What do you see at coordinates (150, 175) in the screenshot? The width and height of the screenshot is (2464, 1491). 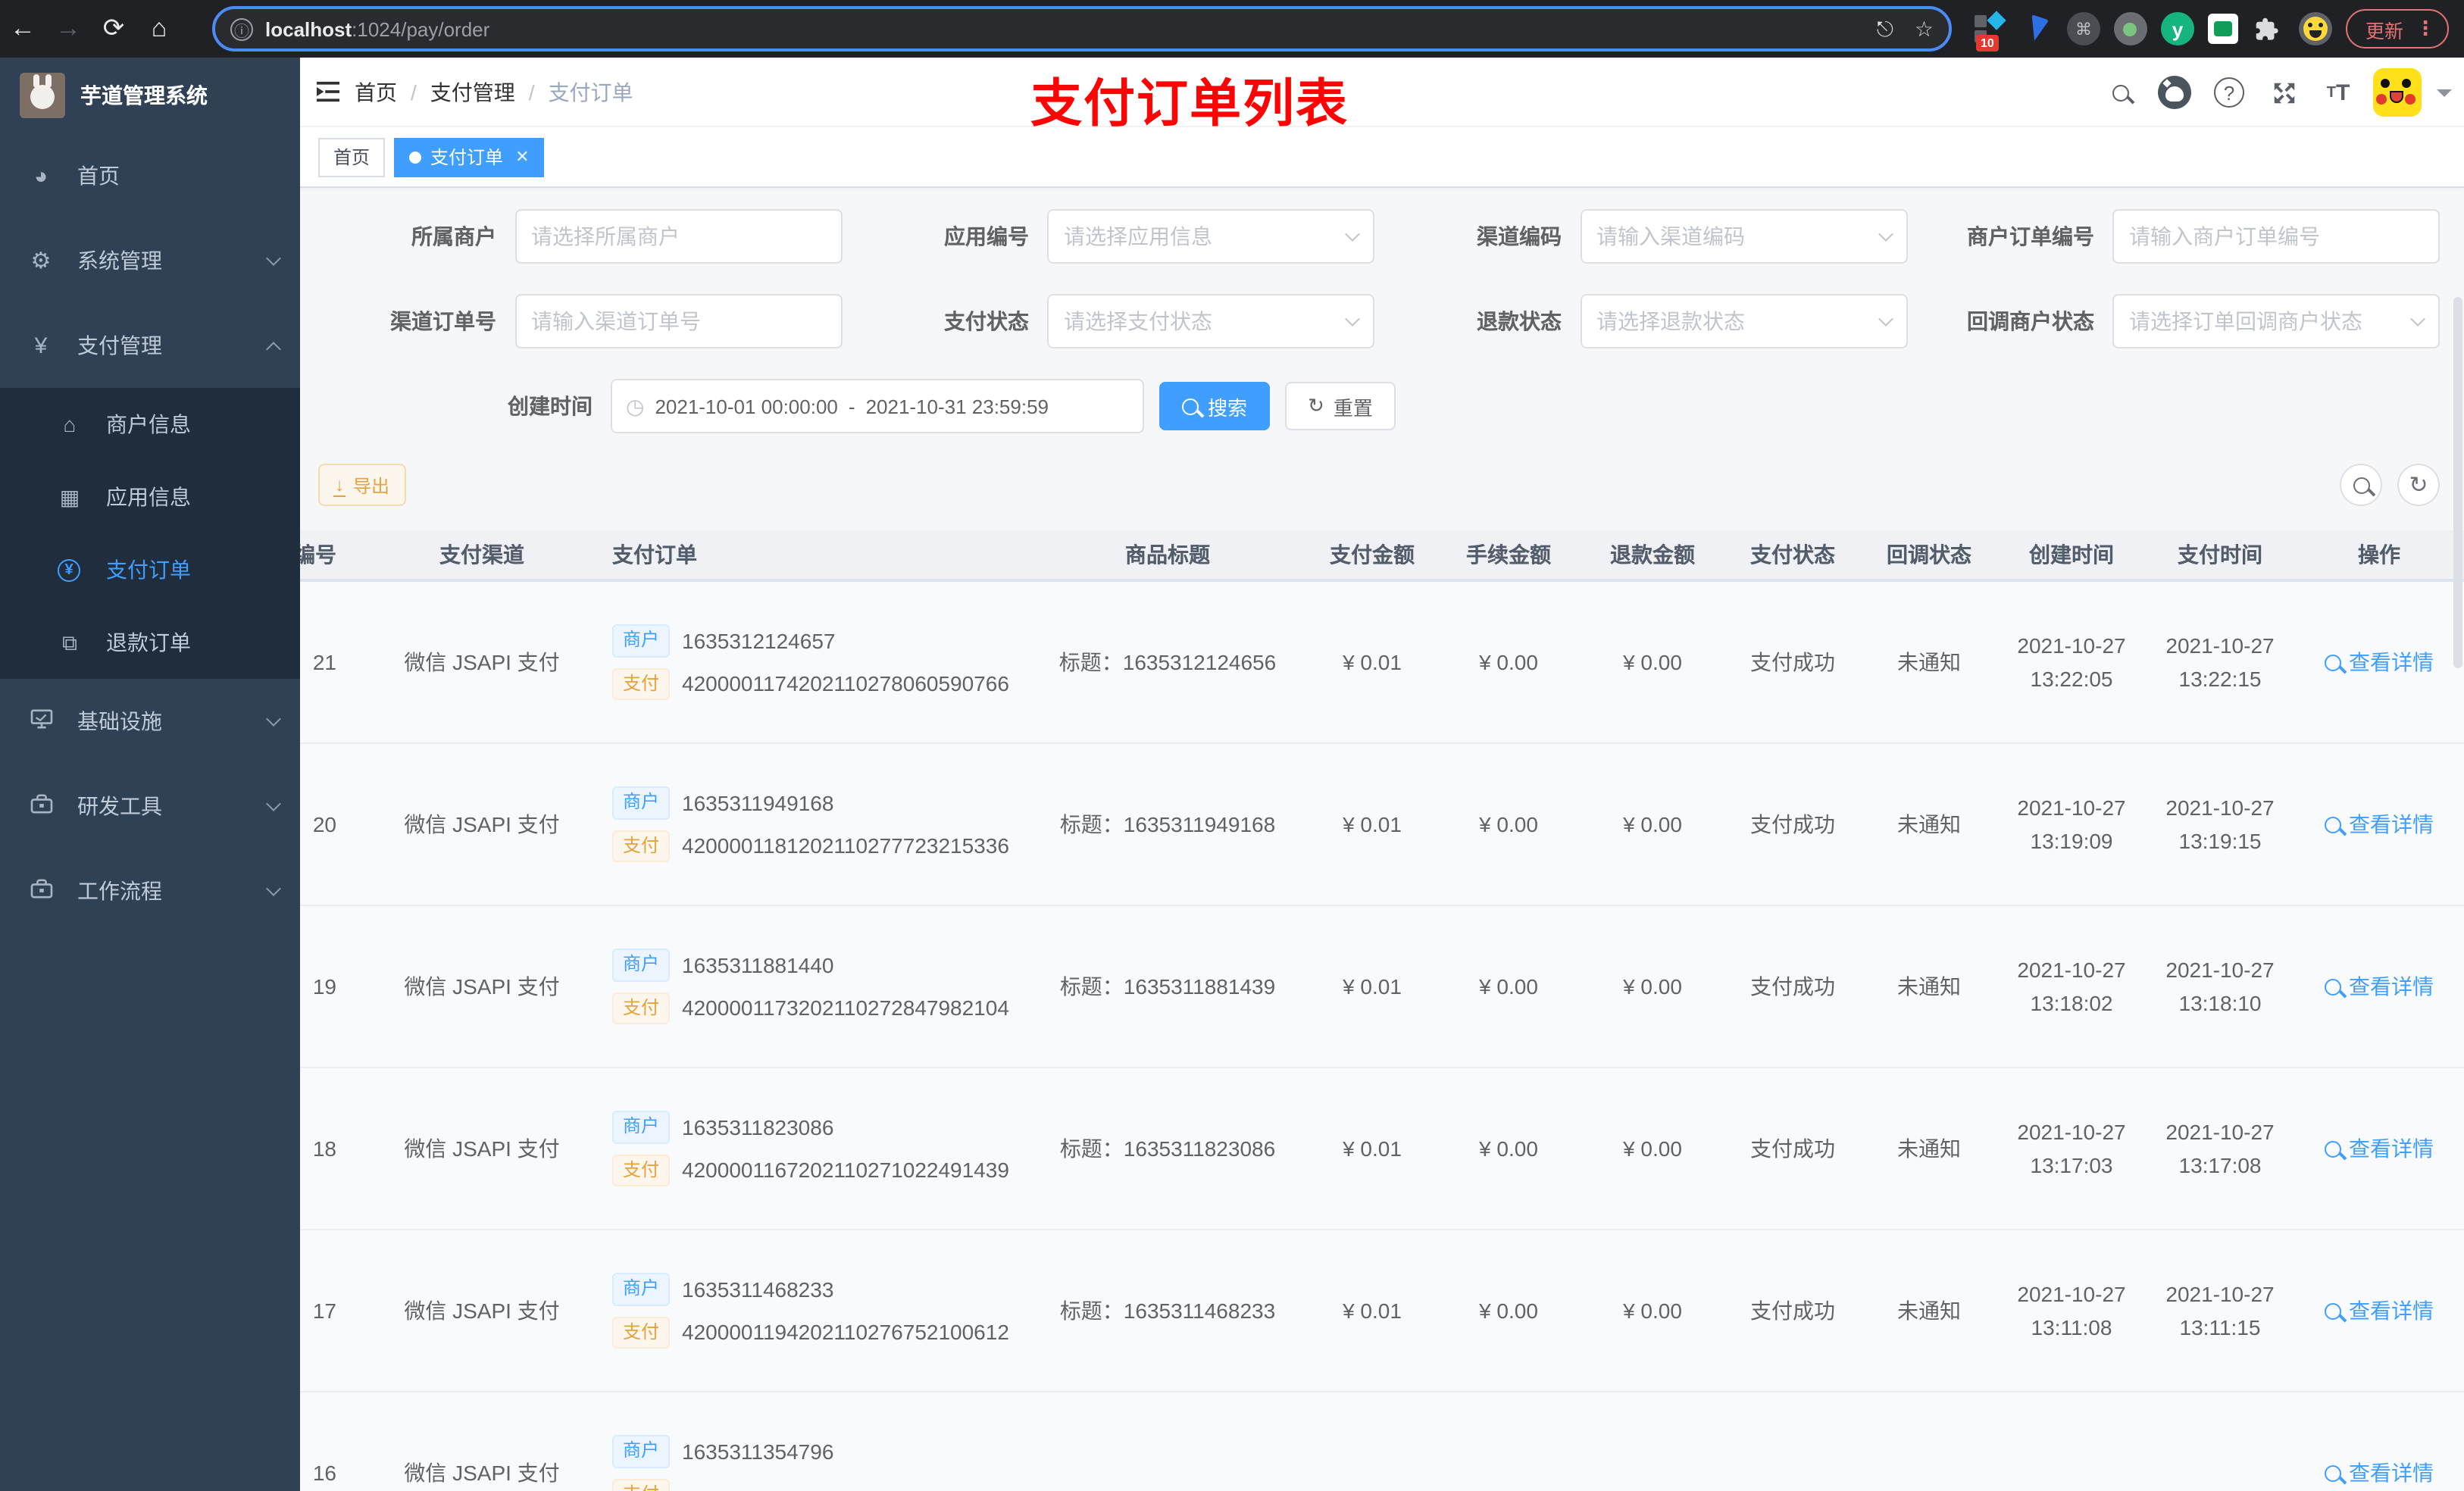 I see `sidebar-item-home: ◕ 首页` at bounding box center [150, 175].